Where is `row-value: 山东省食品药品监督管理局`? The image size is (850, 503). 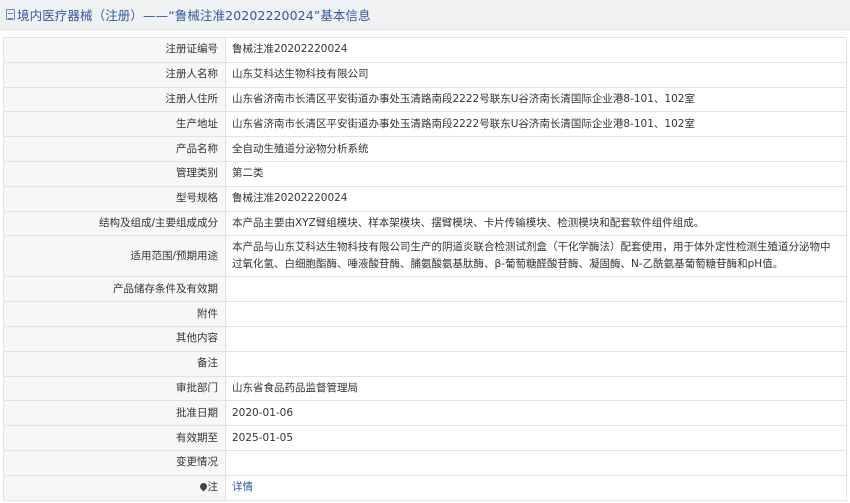 row-value: 山东省食品药品监督管理局 is located at coordinates (536, 388).